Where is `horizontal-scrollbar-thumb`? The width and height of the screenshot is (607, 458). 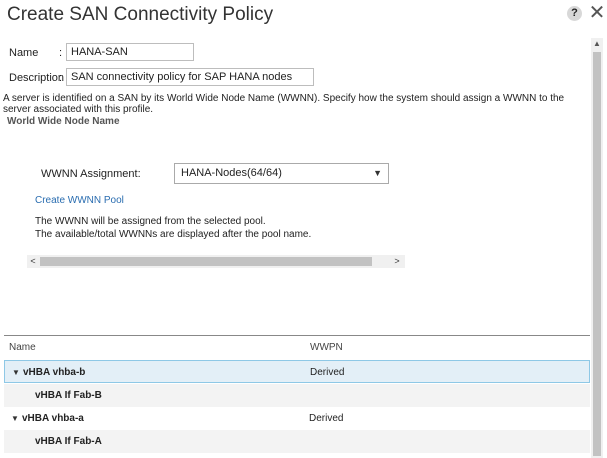
horizontal-scrollbar-thumb is located at coordinates (206, 261).